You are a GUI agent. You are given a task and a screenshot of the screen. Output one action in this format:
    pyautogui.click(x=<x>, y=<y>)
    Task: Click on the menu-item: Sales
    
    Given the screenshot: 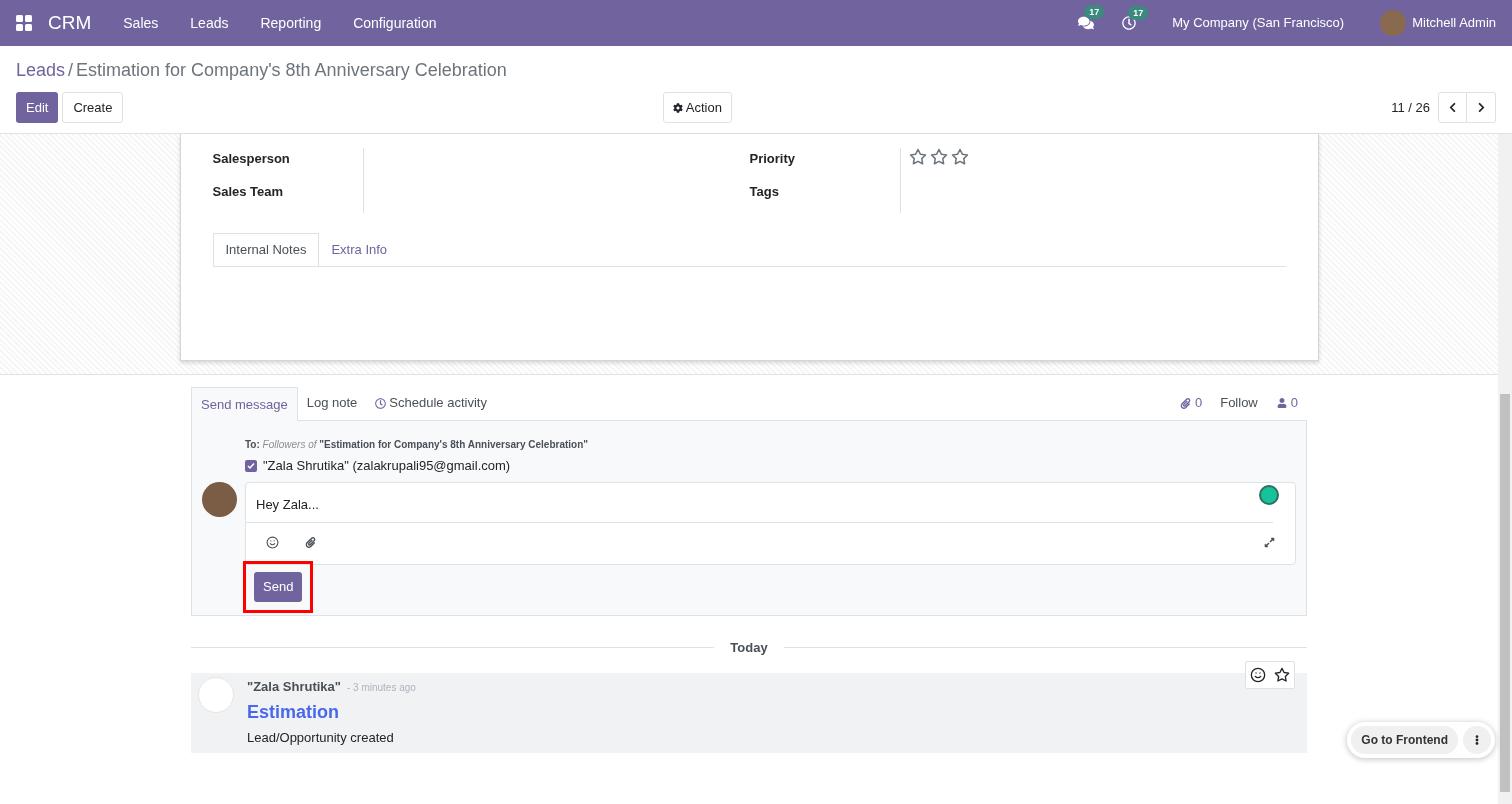 What is the action you would take?
    pyautogui.click(x=141, y=23)
    